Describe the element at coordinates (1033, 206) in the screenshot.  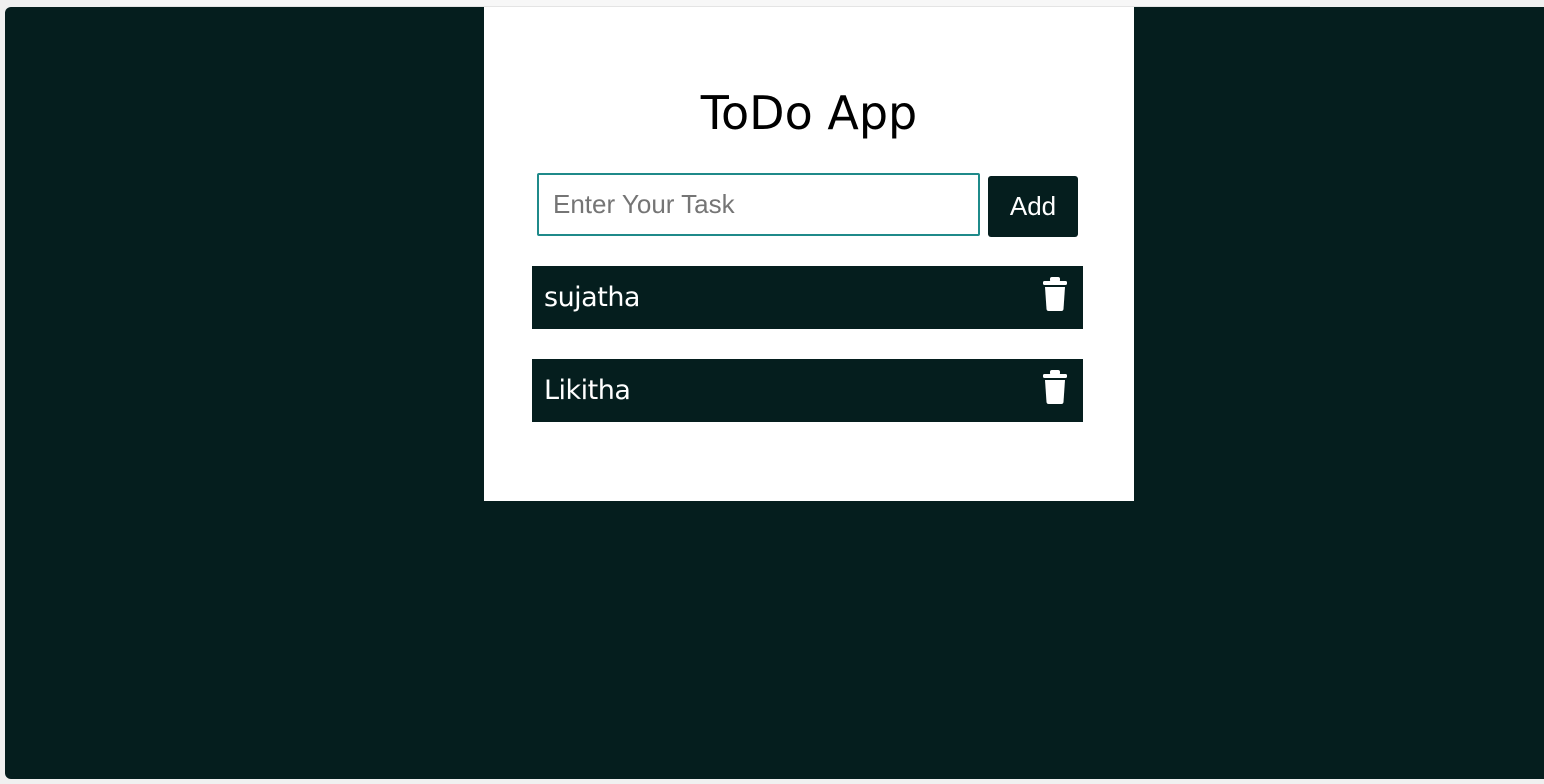
I see `add-button: Add` at that location.